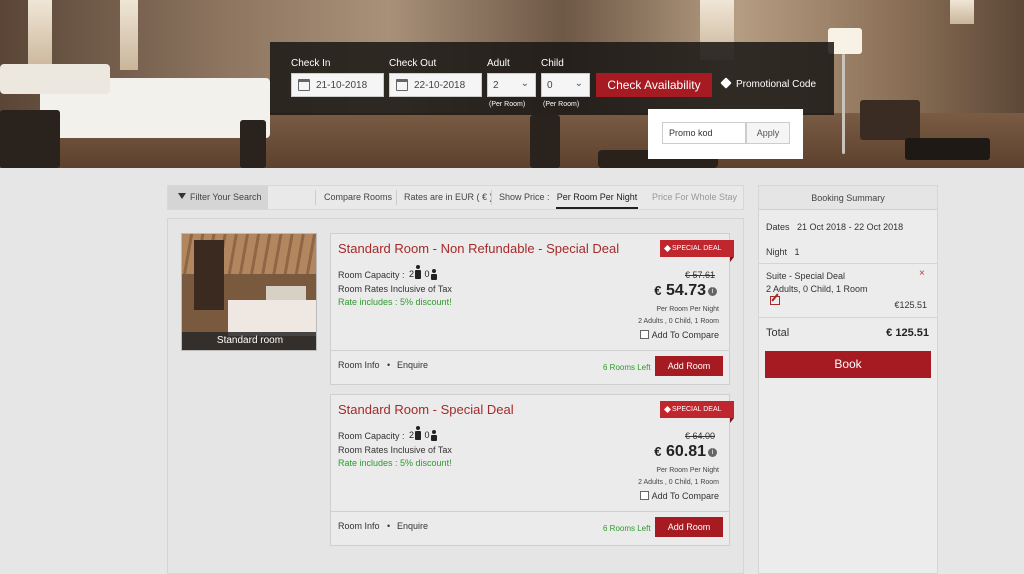  What do you see at coordinates (768, 133) in the screenshot?
I see `promo-apply-button: Apply` at bounding box center [768, 133].